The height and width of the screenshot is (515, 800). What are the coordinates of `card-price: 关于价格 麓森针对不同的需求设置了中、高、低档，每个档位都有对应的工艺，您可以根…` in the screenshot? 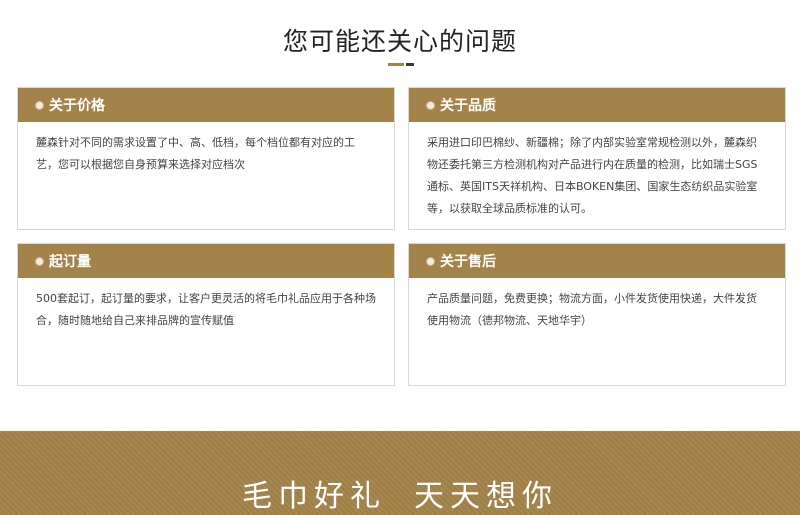 It's located at (206, 158).